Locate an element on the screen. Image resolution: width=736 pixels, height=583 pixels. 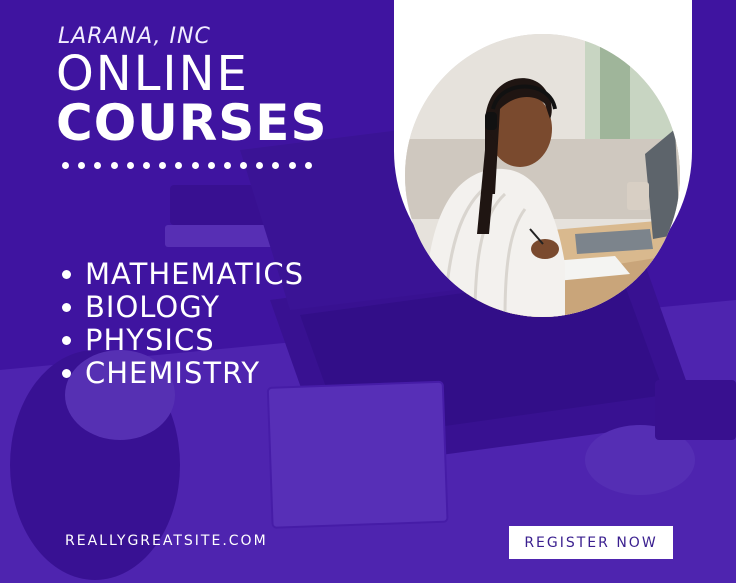
course-list: MATHEMATICS BIOLOGY PHYSICS CHEMISTRY is located at coordinates (183, 324).